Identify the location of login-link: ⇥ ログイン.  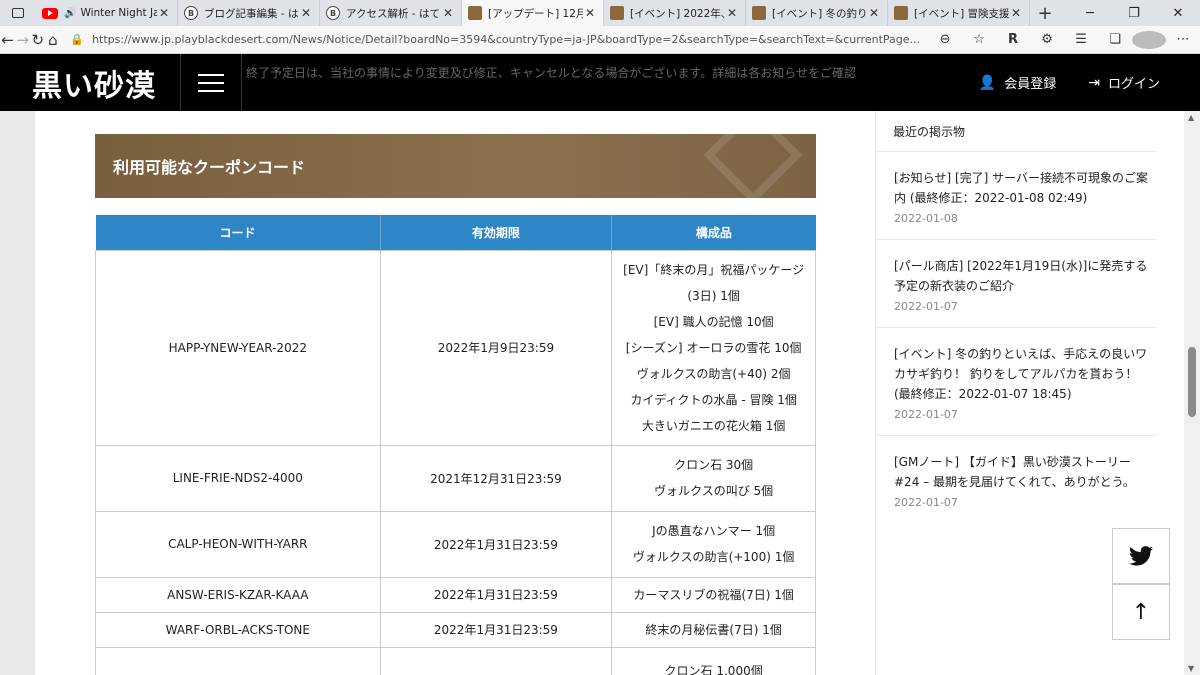
(1124, 83).